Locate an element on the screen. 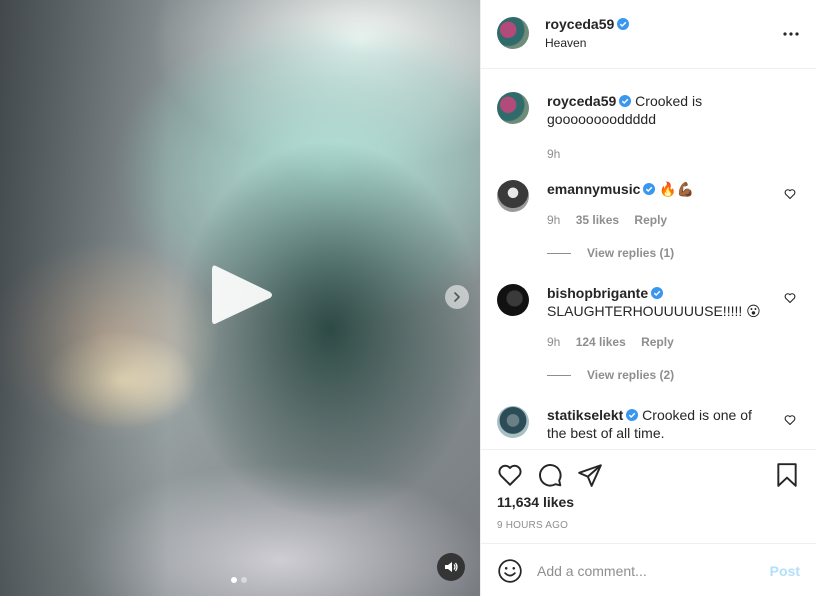  mute-button is located at coordinates (451, 567).